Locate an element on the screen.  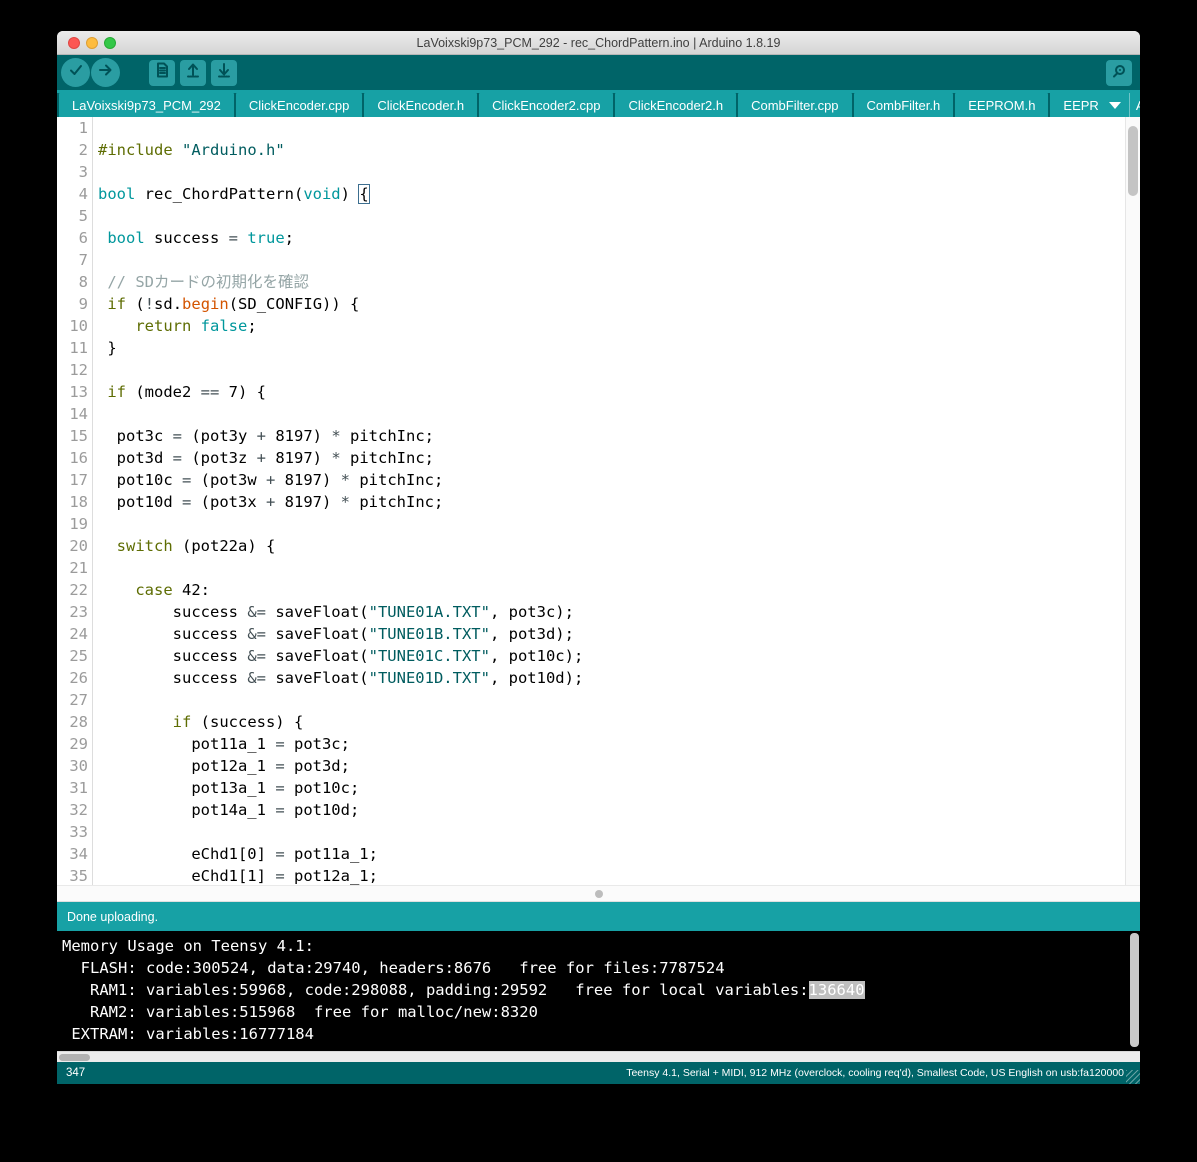
code-line: 35 eChd1[1] = pot12a_1; is located at coordinates (598, 875).